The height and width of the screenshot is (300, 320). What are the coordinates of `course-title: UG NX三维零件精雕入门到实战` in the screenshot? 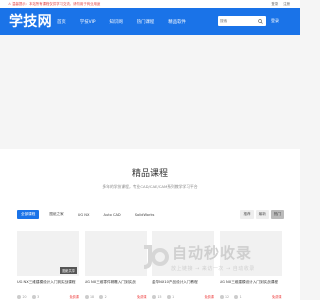 It's located at (116, 282).